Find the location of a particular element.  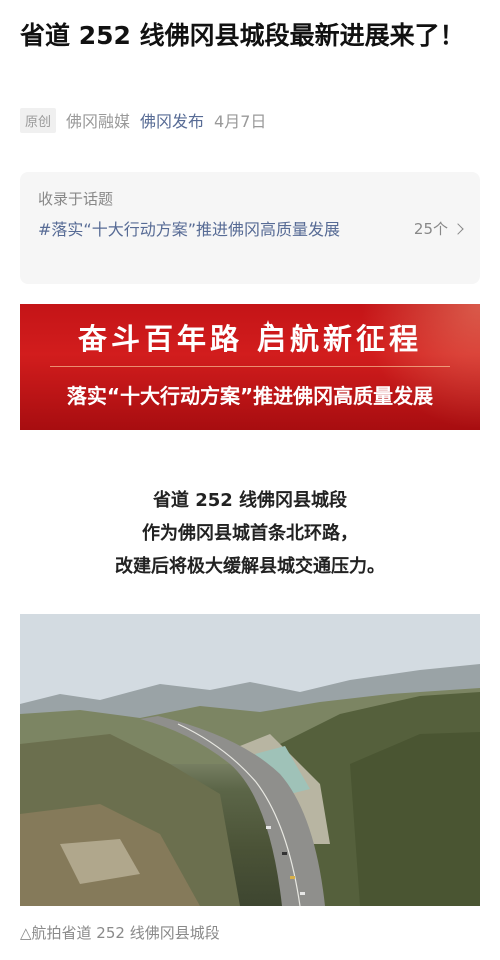

article-title: 省道 252 线佛冈县城段最新进展来了！ is located at coordinates (242, 35).